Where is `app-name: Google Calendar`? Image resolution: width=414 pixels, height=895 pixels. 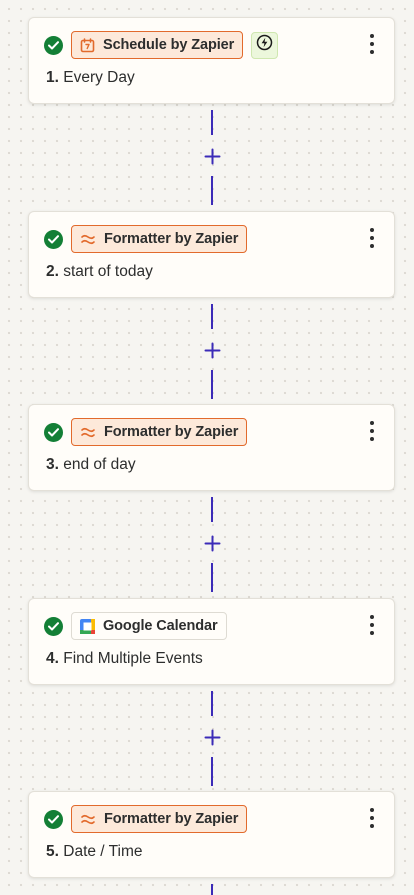 app-name: Google Calendar is located at coordinates (160, 626).